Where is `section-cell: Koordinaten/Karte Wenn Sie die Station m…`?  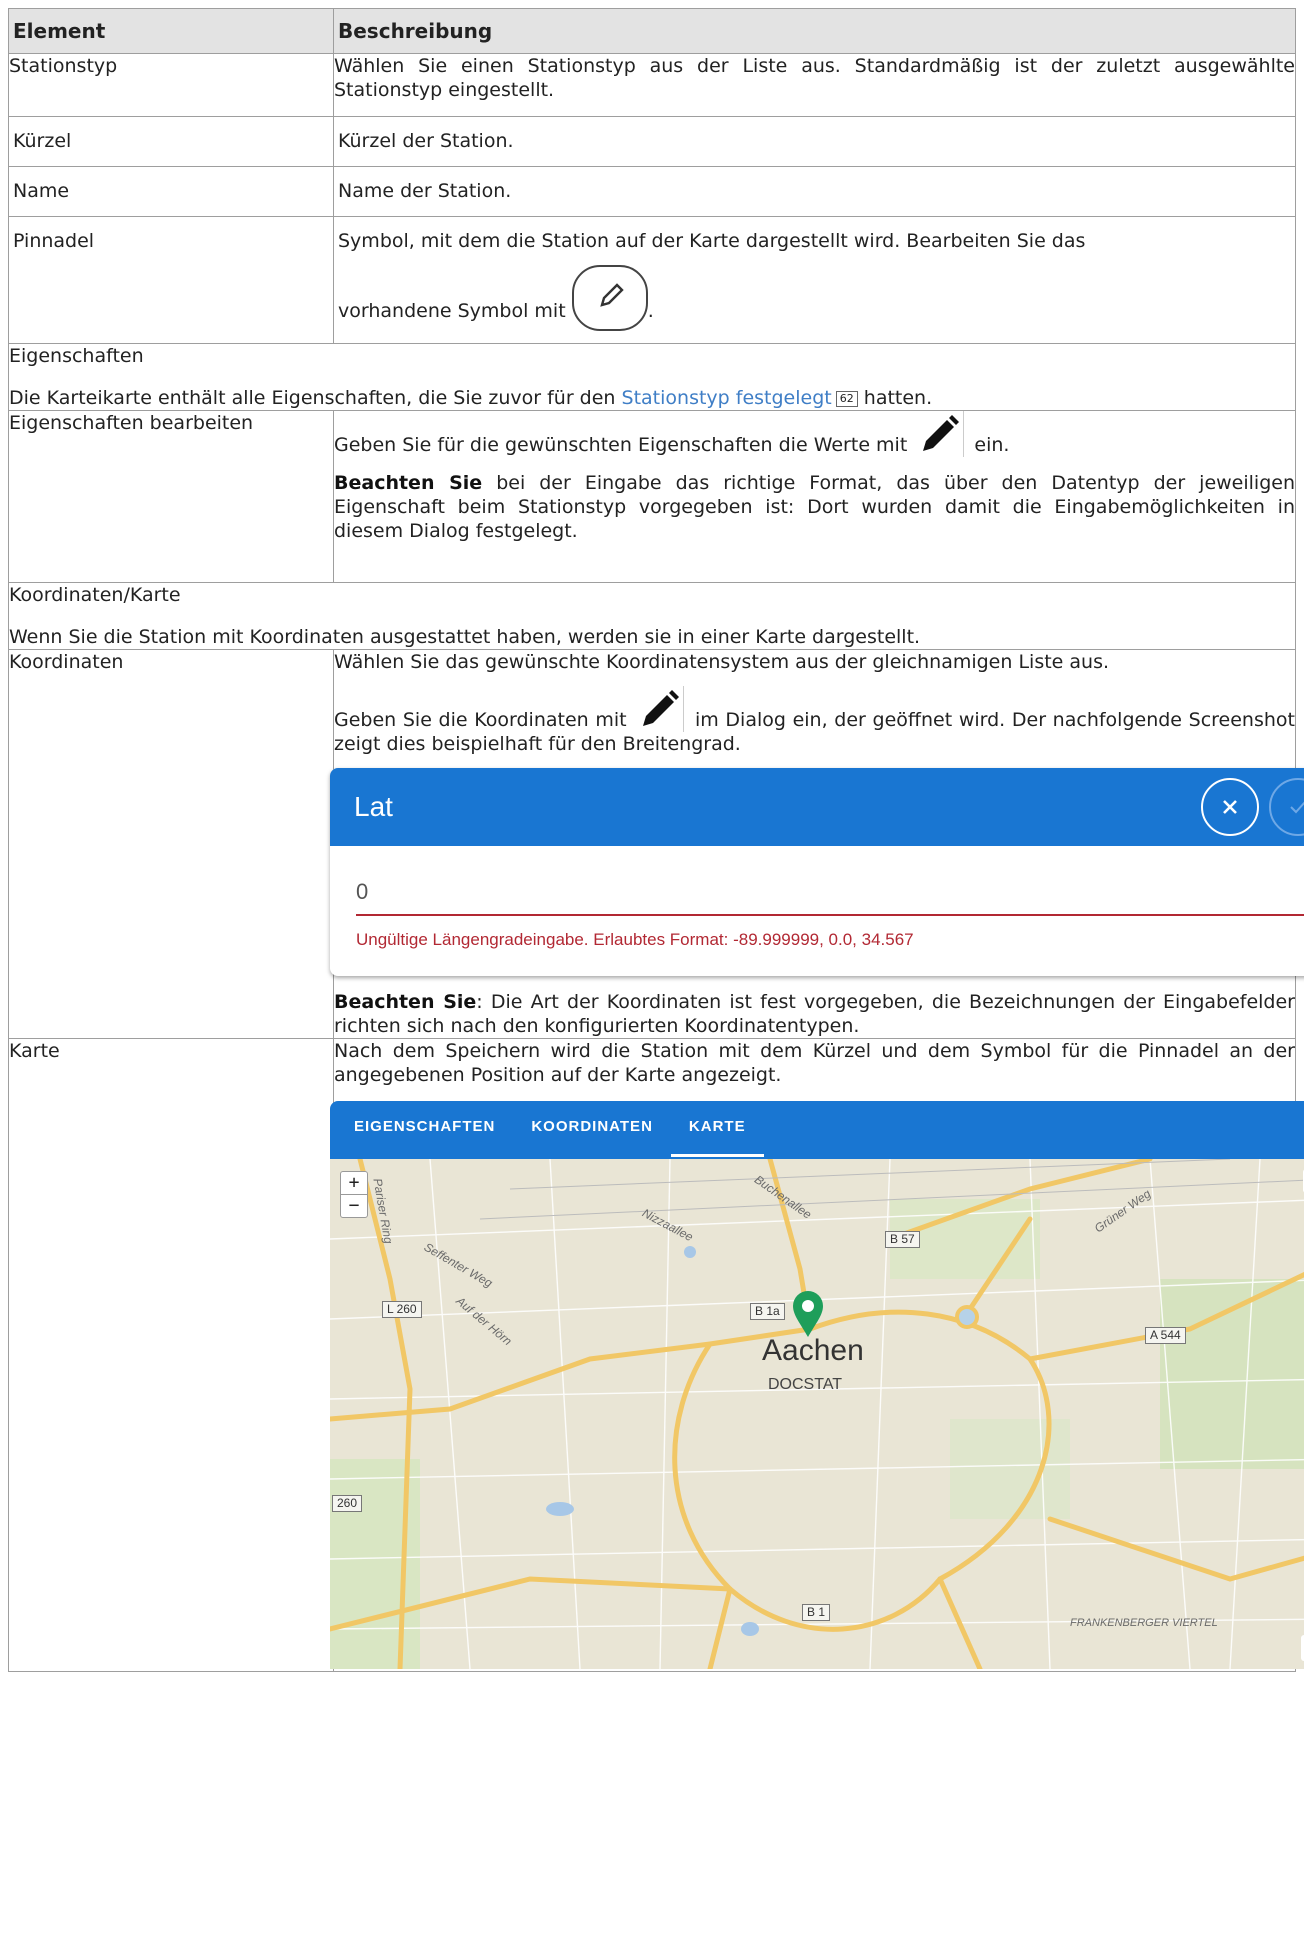 section-cell: Koordinaten/Karte Wenn Sie die Station m… is located at coordinates (652, 616).